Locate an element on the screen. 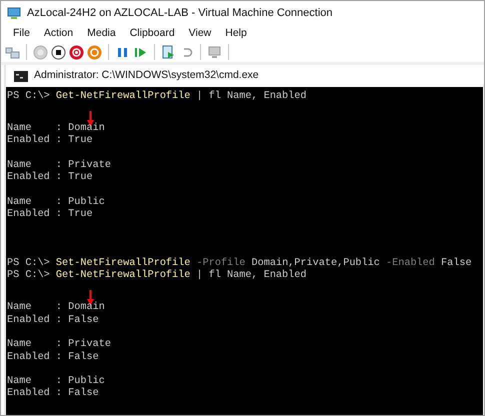 This screenshot has width=485, height=416. save-state-icon is located at coordinates (94, 52).